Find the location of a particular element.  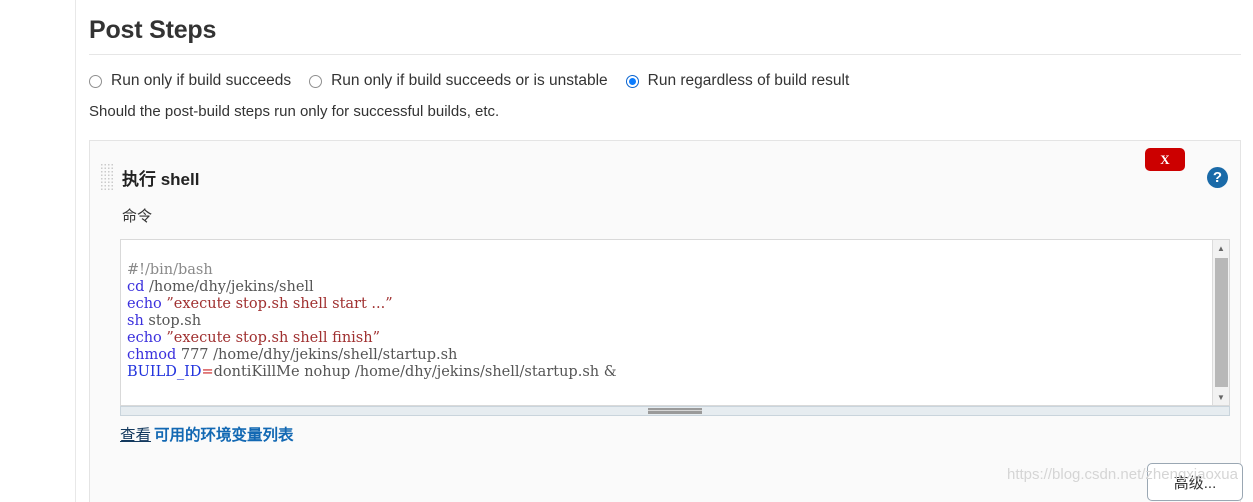

code-token: BUILD_ID is located at coordinates (164, 372).